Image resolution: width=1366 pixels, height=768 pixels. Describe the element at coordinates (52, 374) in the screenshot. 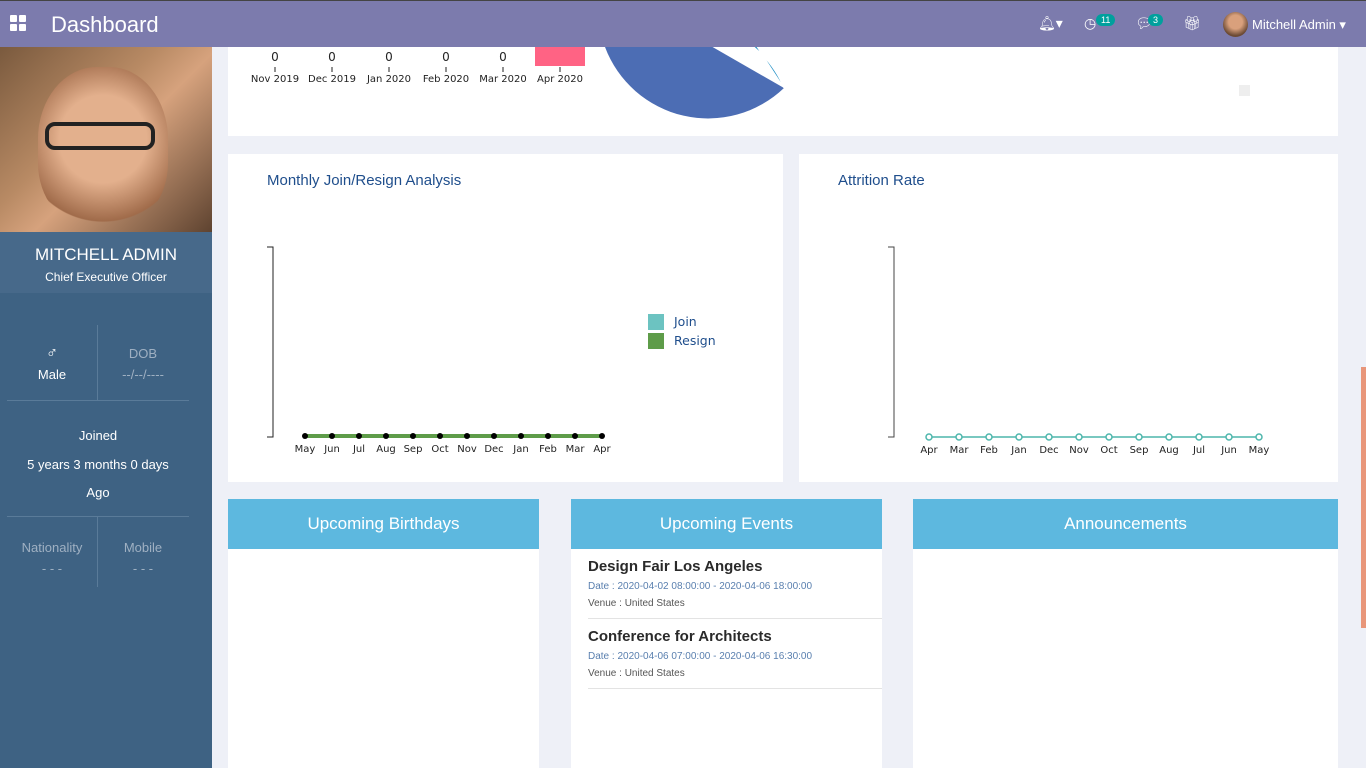

I see `gender-value: Male` at that location.